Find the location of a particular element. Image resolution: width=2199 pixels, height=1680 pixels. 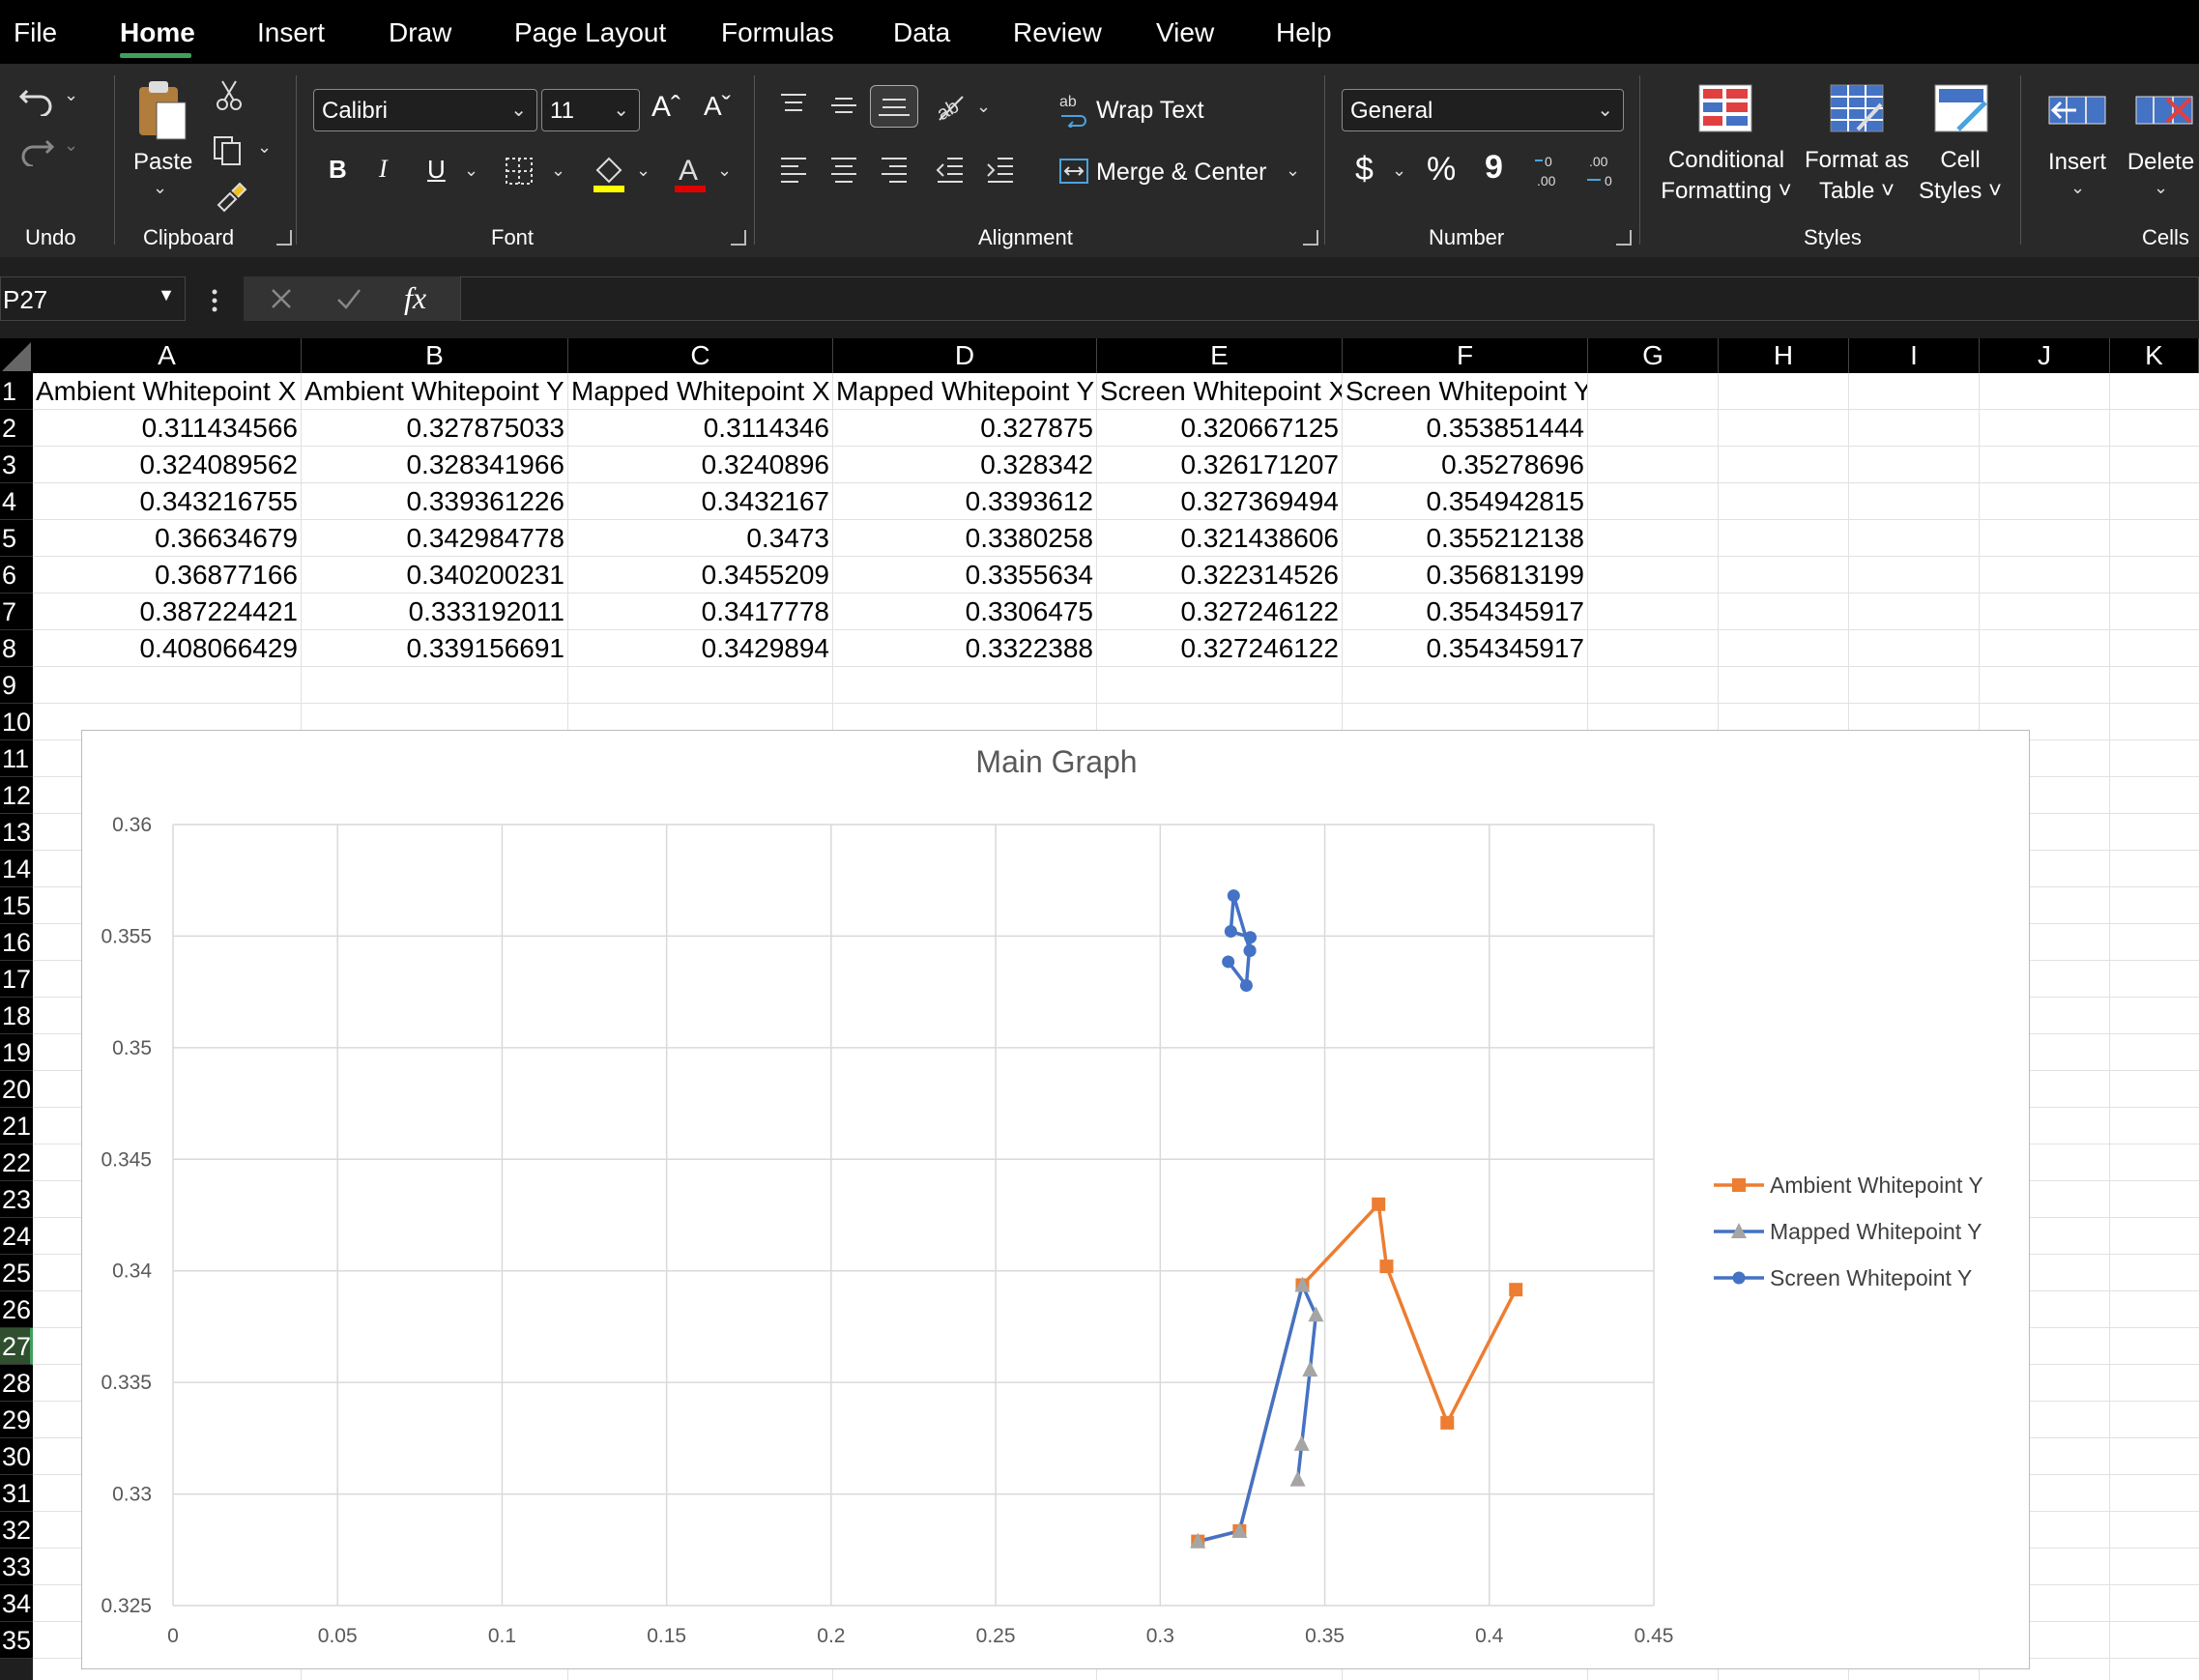

row-header-16: 16 is located at coordinates (16, 943).